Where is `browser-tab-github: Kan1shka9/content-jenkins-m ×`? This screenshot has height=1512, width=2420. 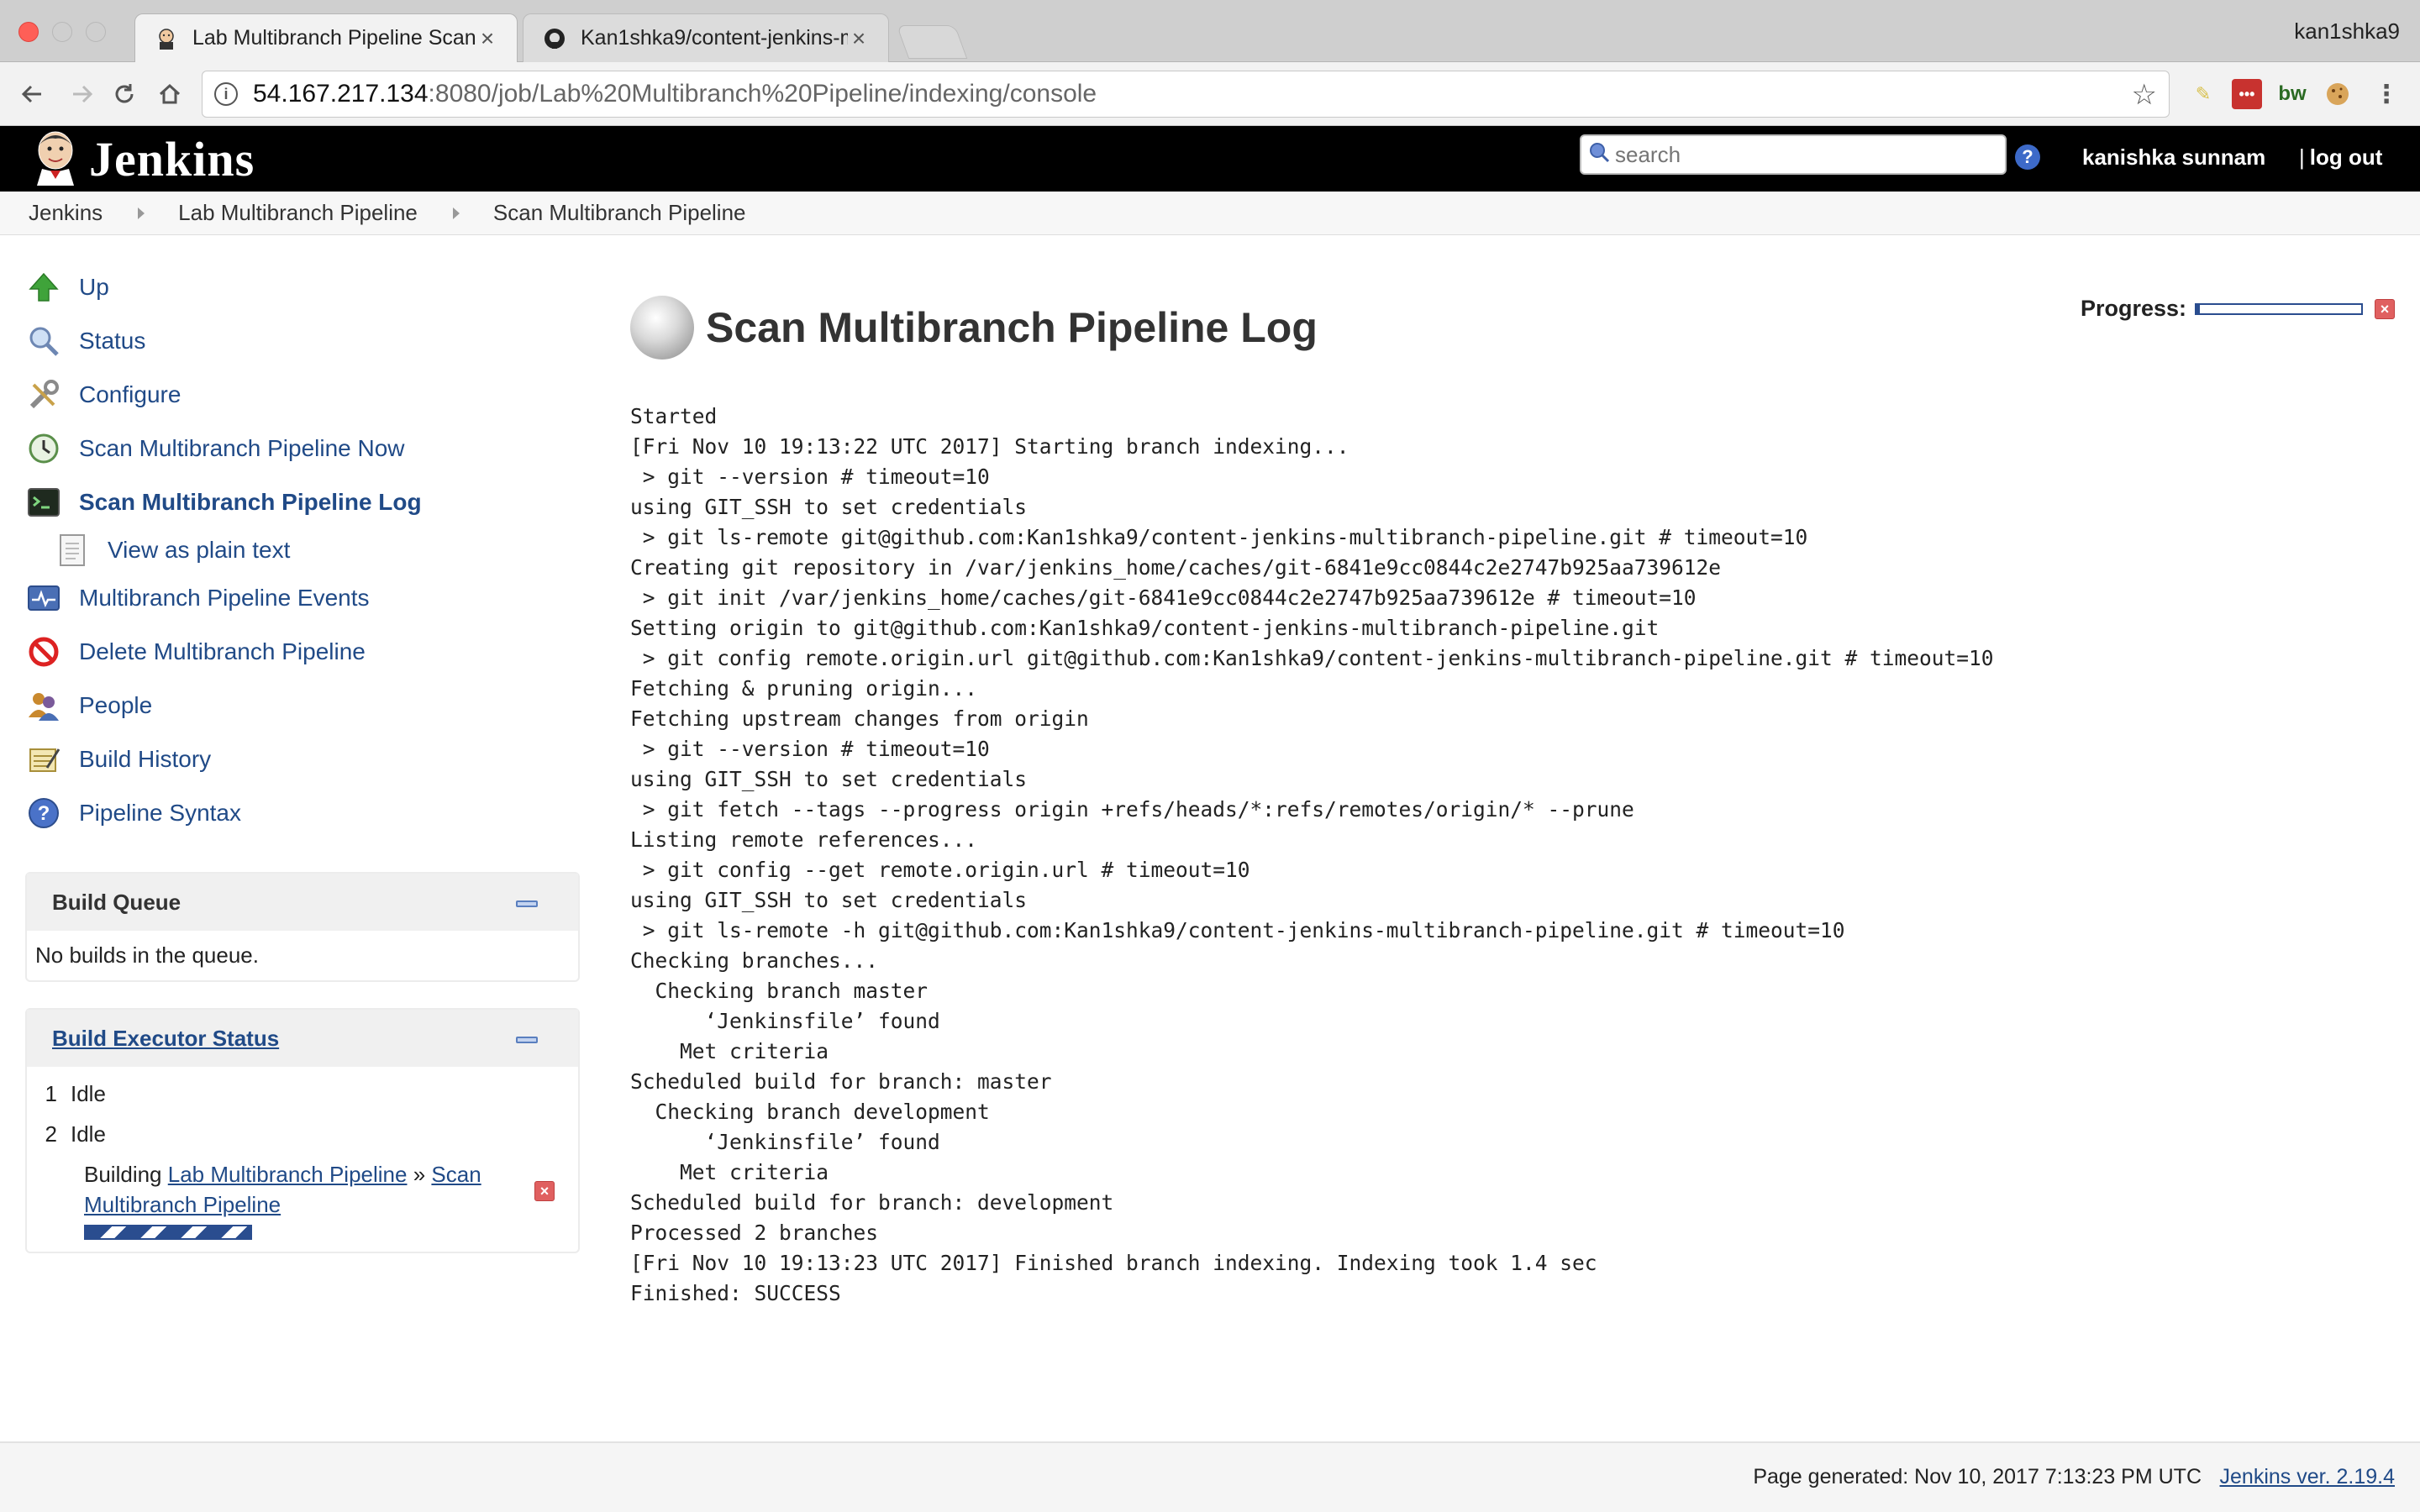
browser-tab-github: Kan1shka9/content-jenkins-m × is located at coordinates (706, 37).